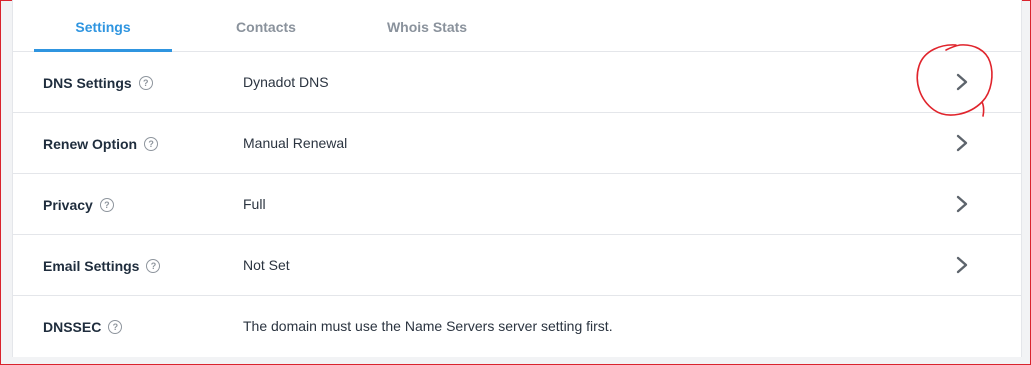  I want to click on row-label: DNSSEC ?, so click(83, 326).